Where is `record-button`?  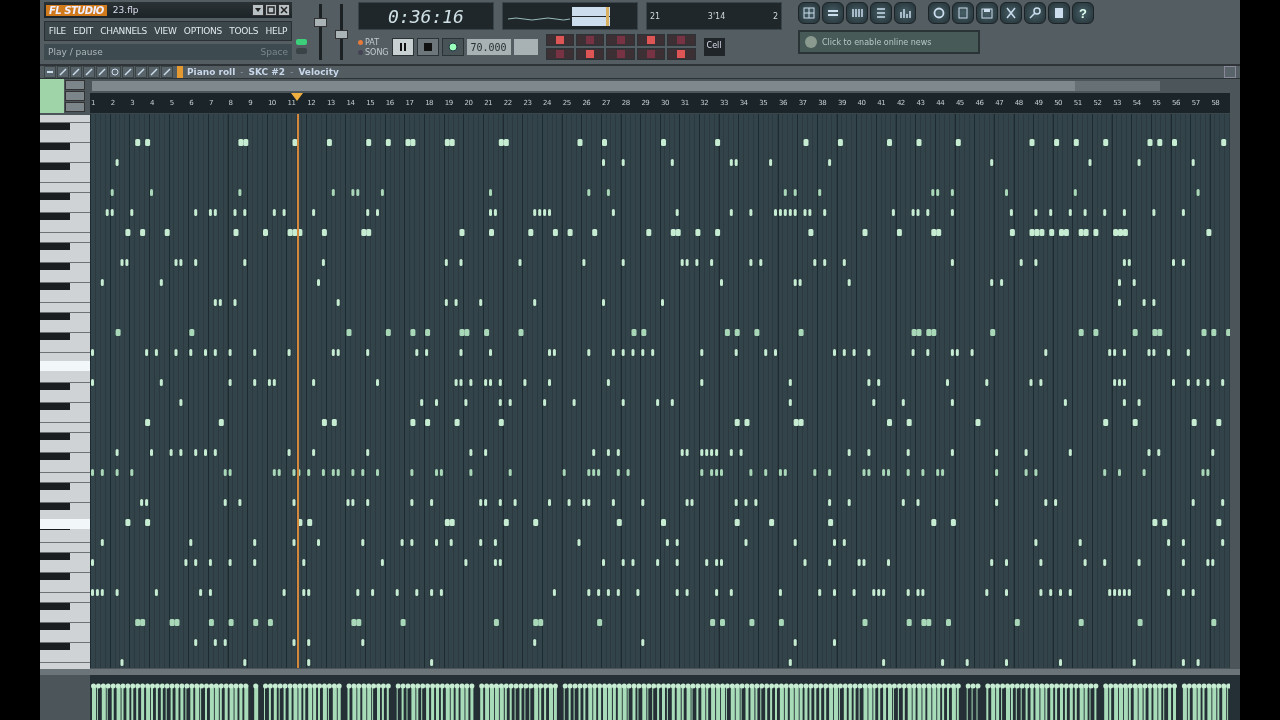 record-button is located at coordinates (452, 47).